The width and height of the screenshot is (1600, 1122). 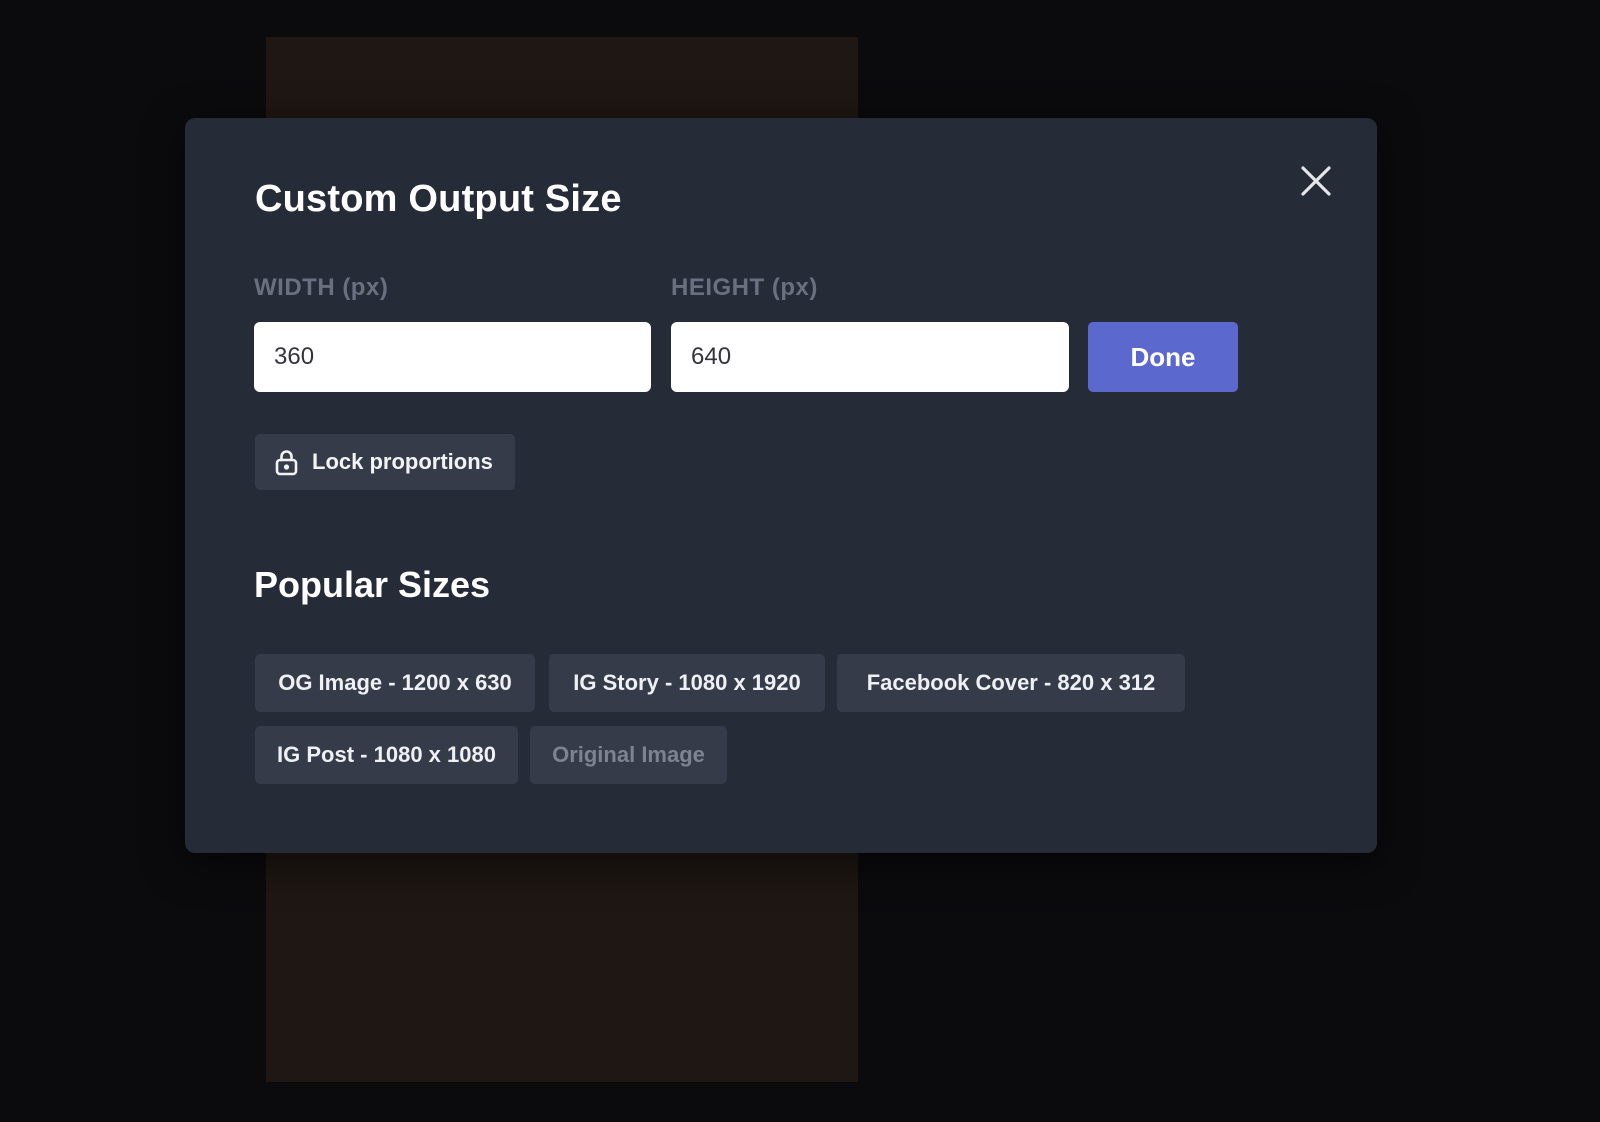 I want to click on size-chip-original-image: Original Image, so click(x=628, y=755).